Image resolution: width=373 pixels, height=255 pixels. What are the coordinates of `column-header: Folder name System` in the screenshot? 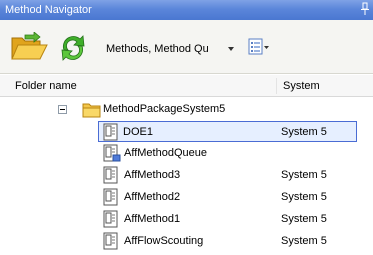 It's located at (186, 86).